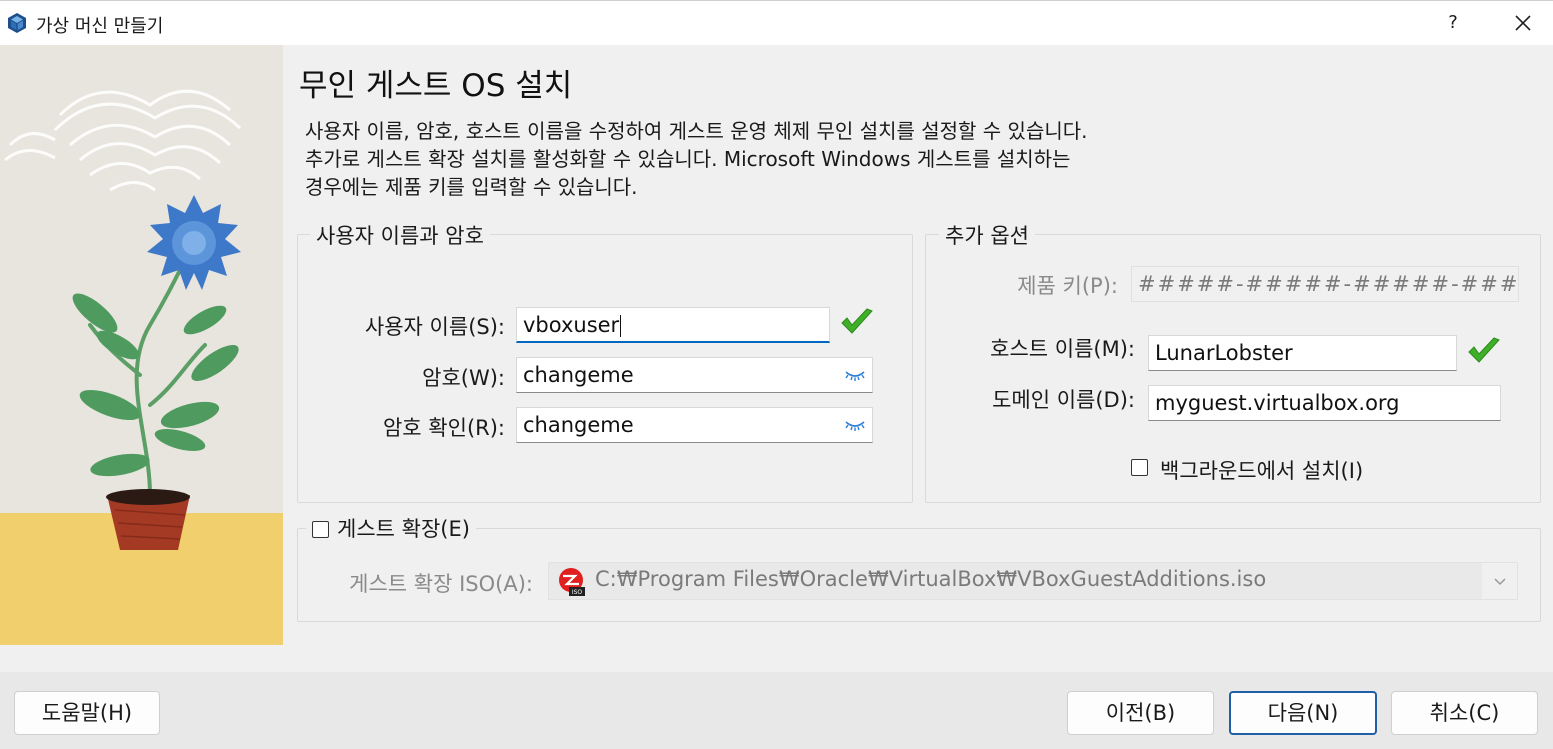 This screenshot has width=1553, height=749. Describe the element at coordinates (1139, 467) in the screenshot. I see `background-install-checkbox` at that location.